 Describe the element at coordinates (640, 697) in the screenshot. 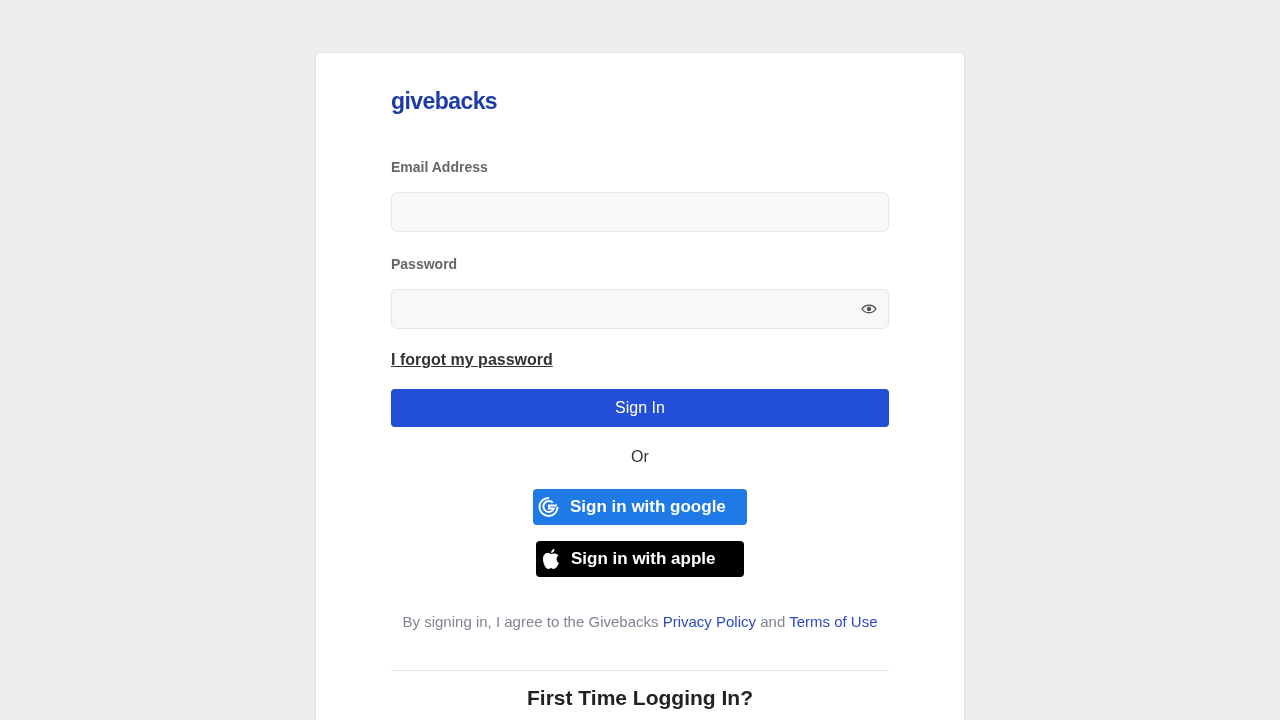

I see `section-heading: First Time Logging In?` at that location.